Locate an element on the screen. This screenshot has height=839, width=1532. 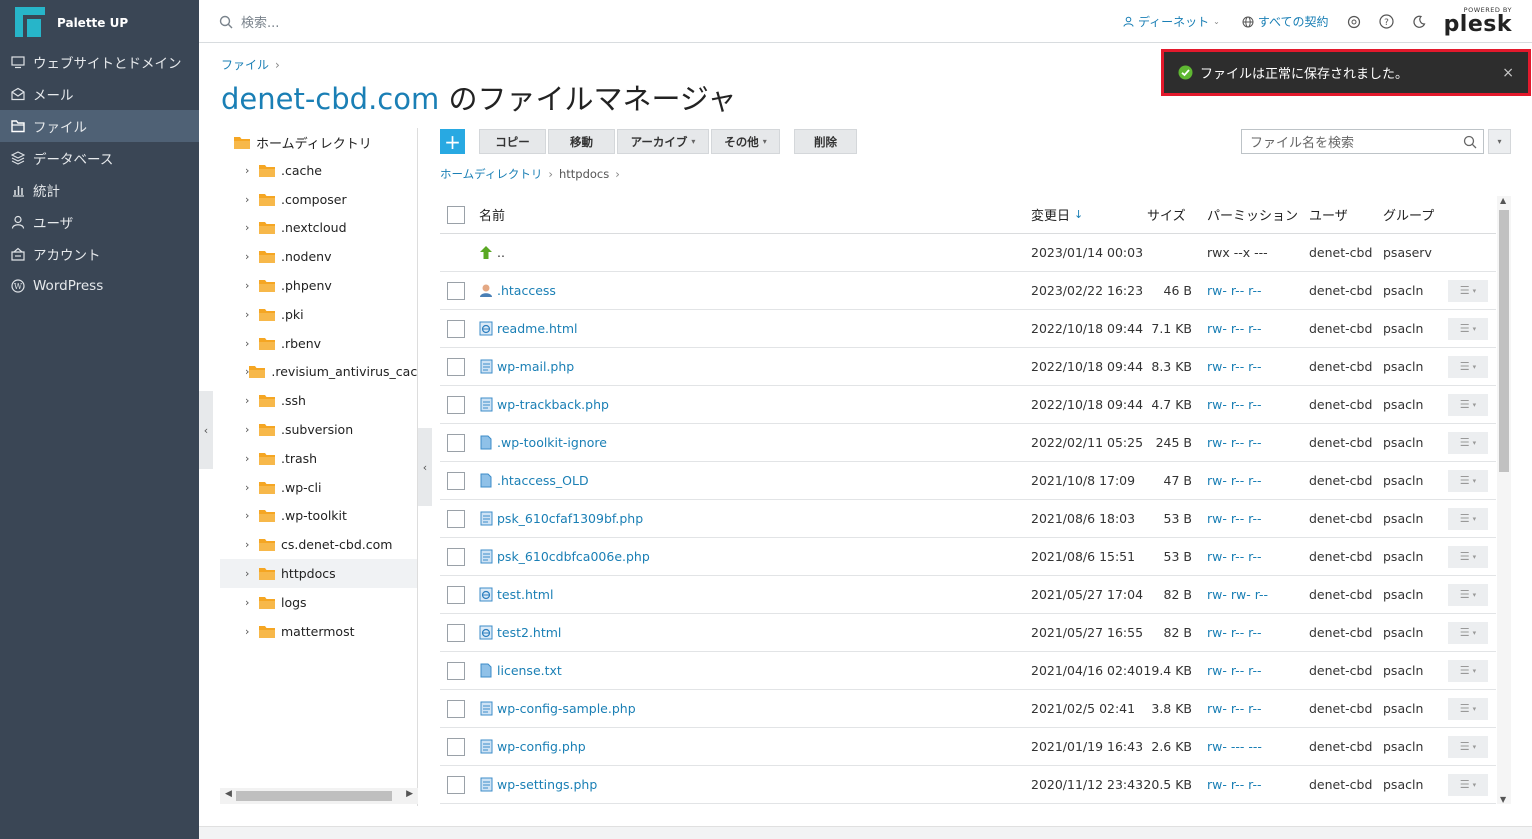
tree-item: › .subversion is located at coordinates (318, 429).